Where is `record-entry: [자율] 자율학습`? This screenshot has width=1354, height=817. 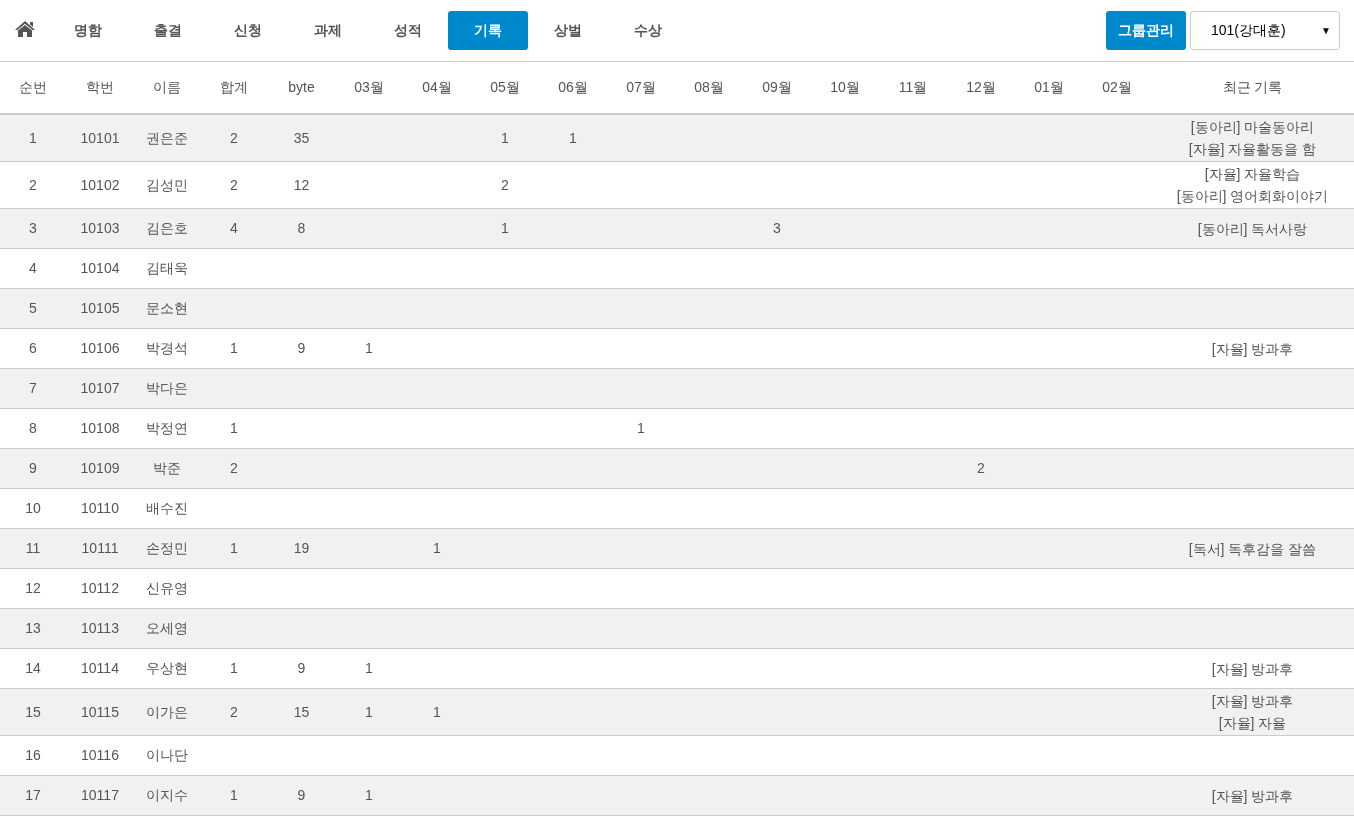
record-entry: [자율] 자율학습 is located at coordinates (1252, 174).